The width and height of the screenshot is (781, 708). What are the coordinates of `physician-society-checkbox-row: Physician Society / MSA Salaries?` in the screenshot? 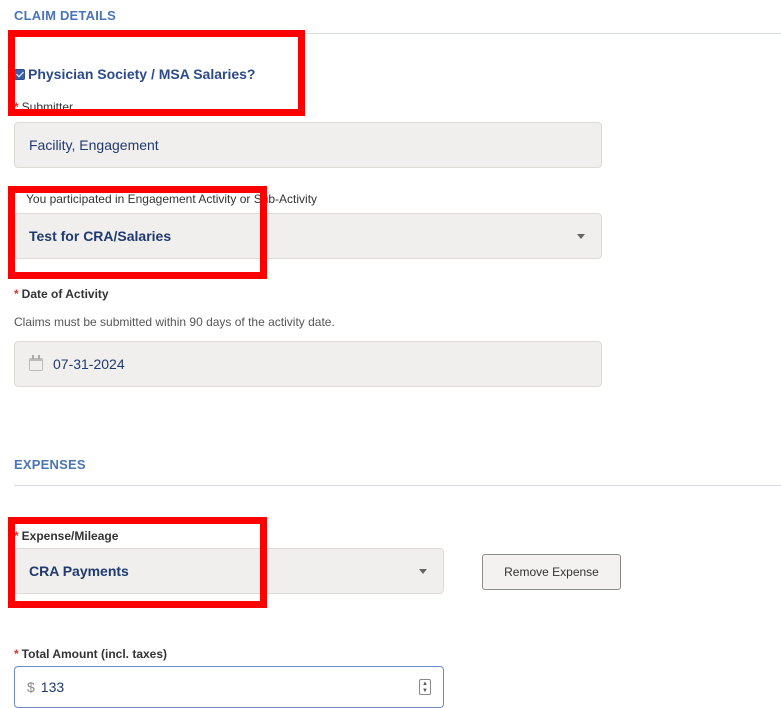 It's located at (134, 74).